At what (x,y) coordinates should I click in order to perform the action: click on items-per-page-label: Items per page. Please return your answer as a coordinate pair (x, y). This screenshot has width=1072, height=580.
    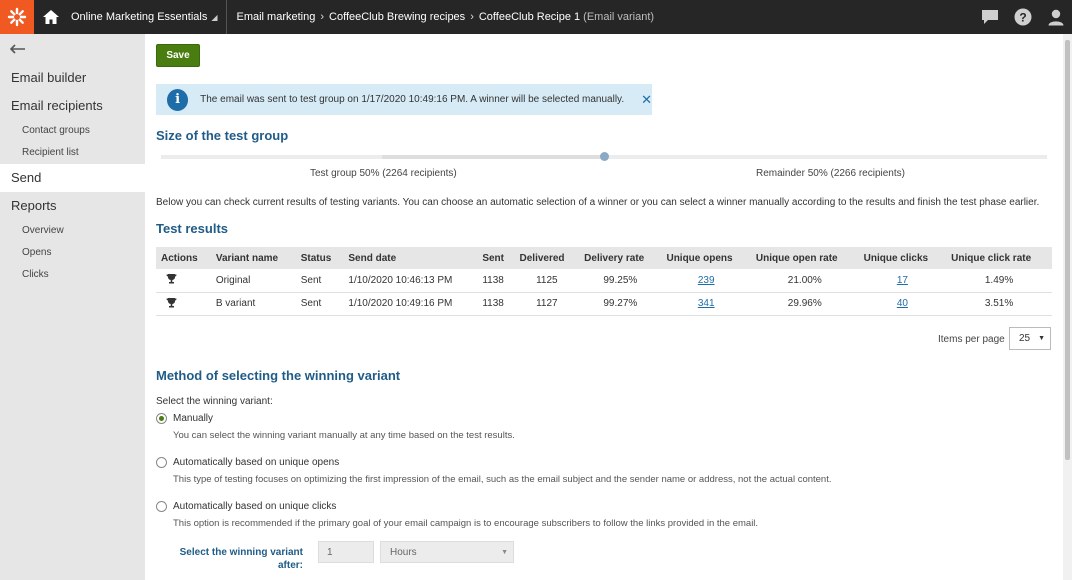
    Looking at the image, I should click on (971, 339).